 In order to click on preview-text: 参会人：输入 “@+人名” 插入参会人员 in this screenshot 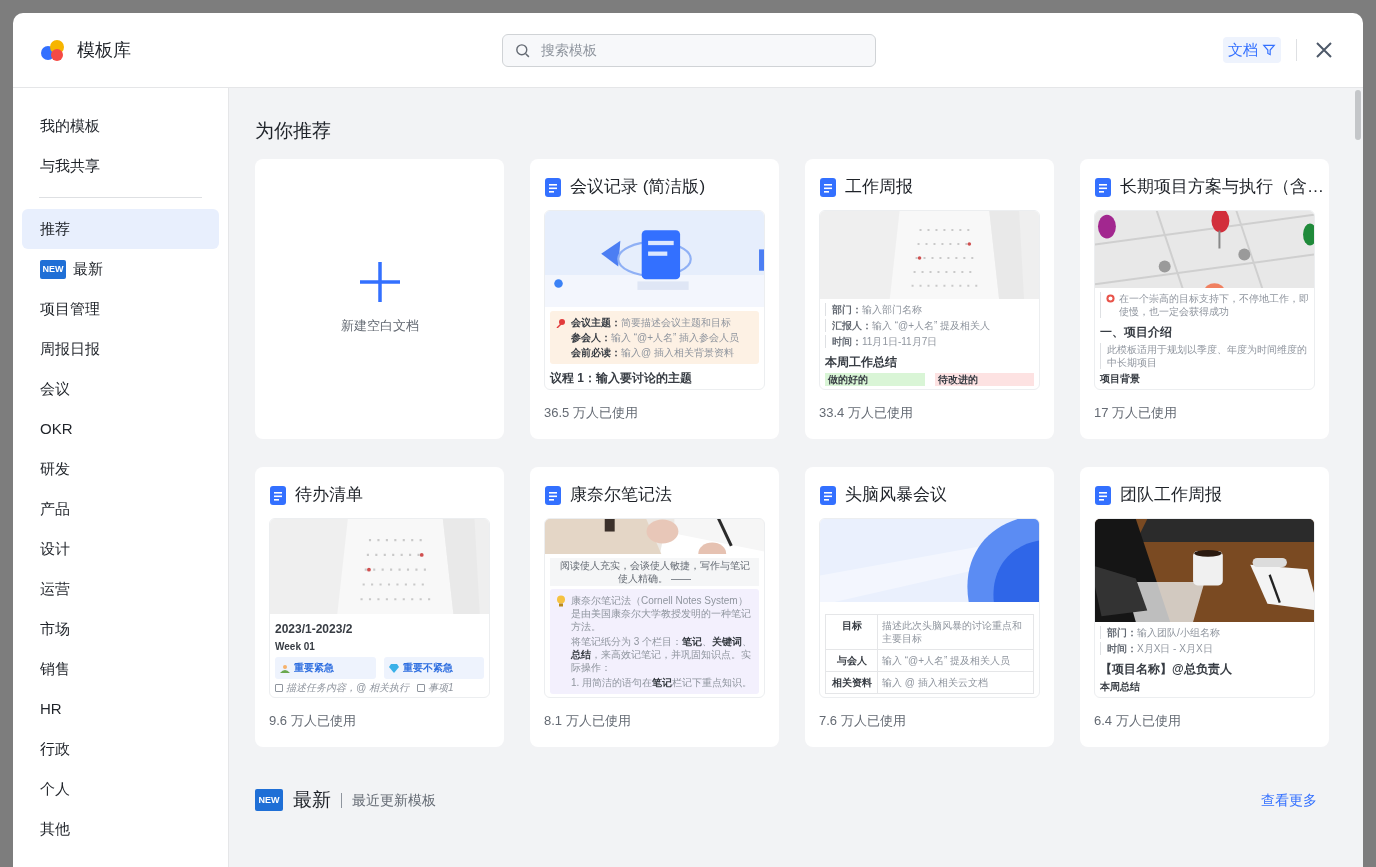, I will do `click(655, 337)`.